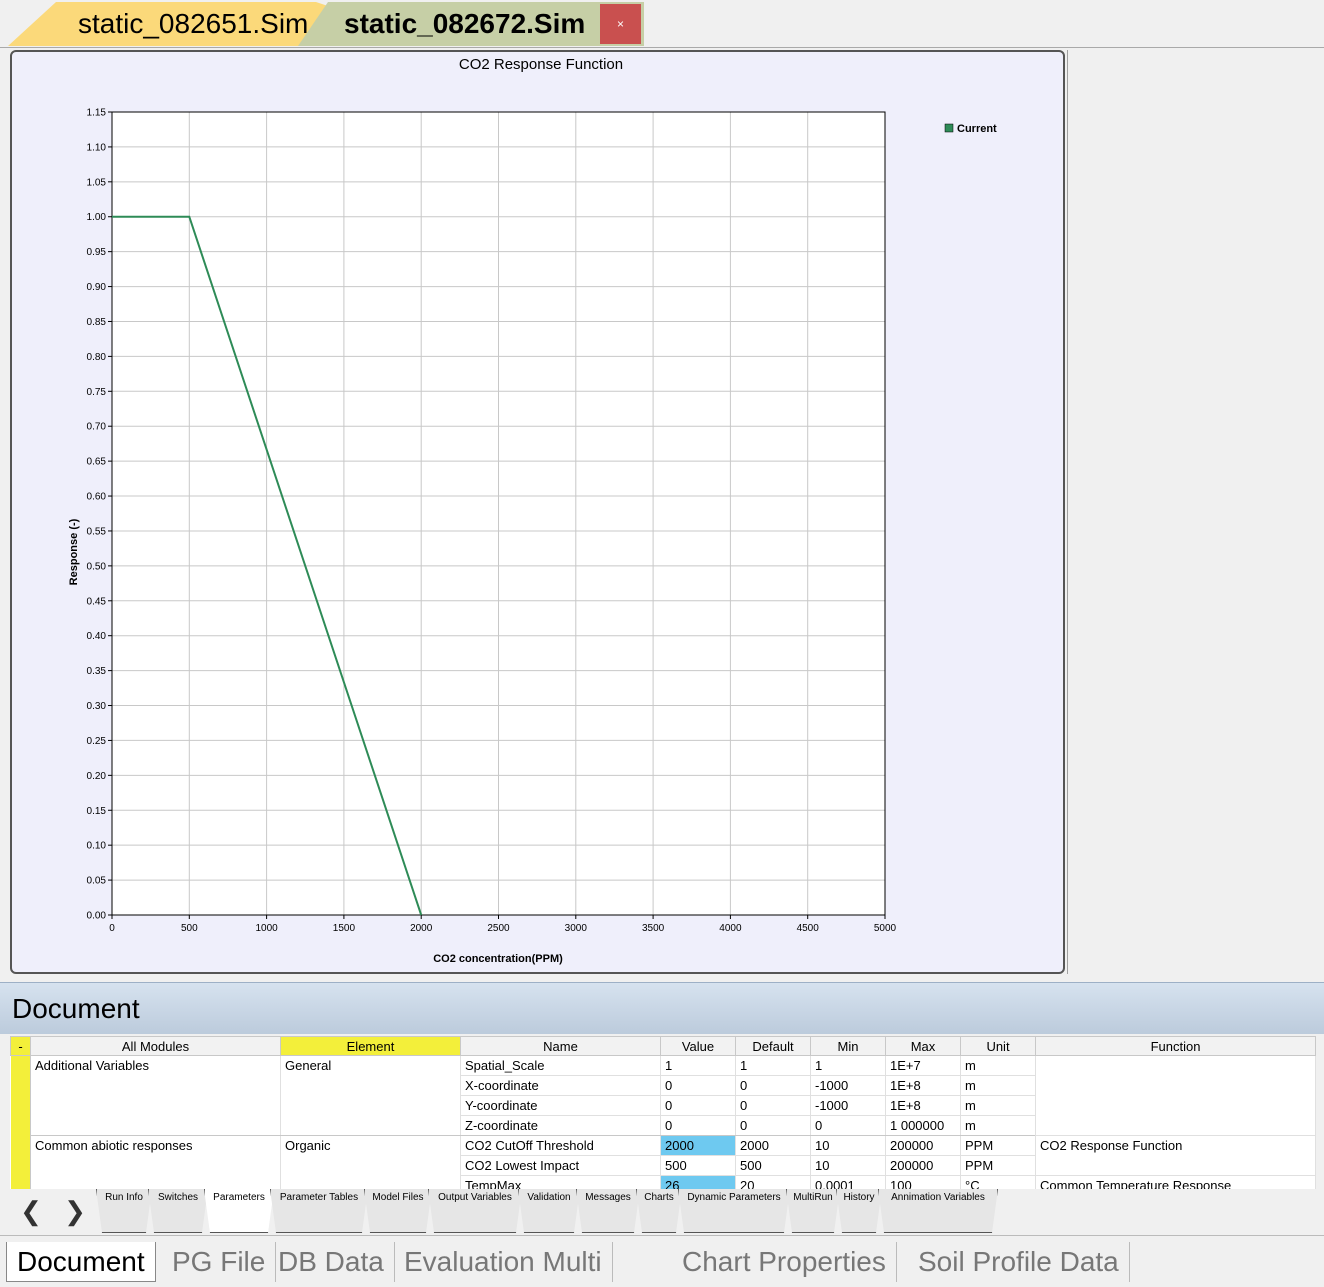 The image size is (1324, 1287). I want to click on chevron-right-icon: ❯, so click(75, 1211).